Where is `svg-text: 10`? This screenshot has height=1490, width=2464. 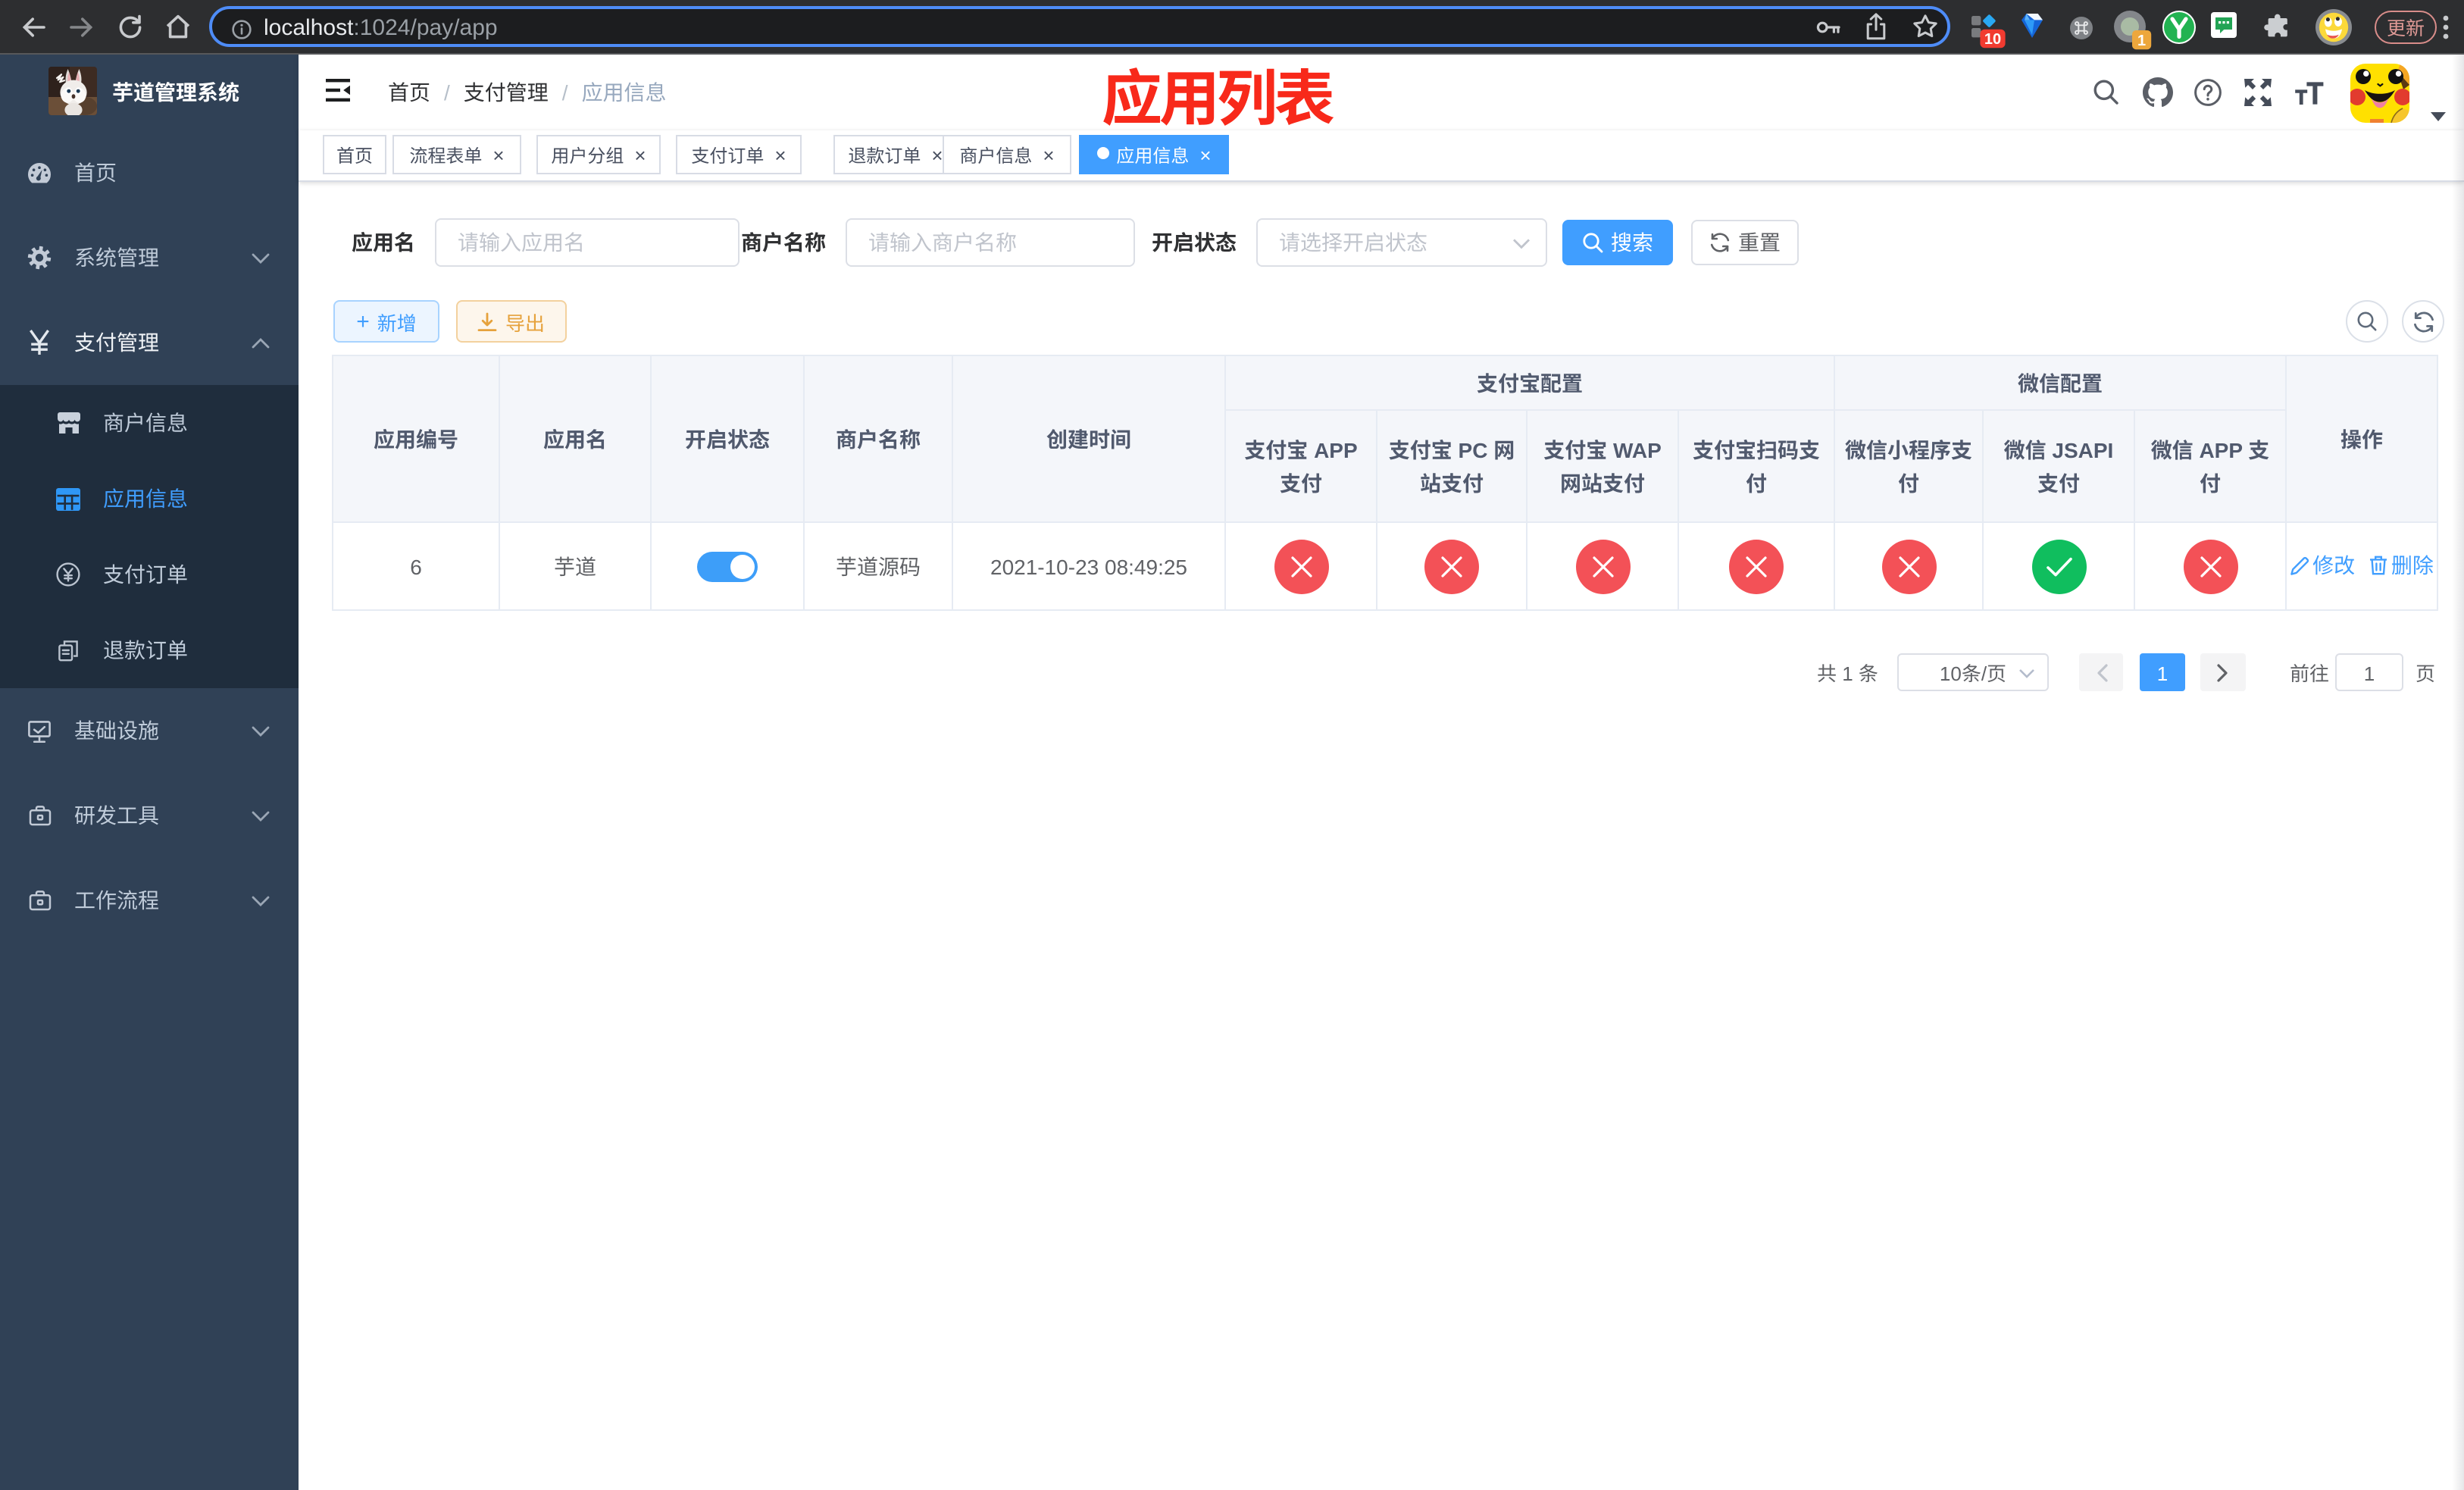 svg-text: 10 is located at coordinates (1992, 39).